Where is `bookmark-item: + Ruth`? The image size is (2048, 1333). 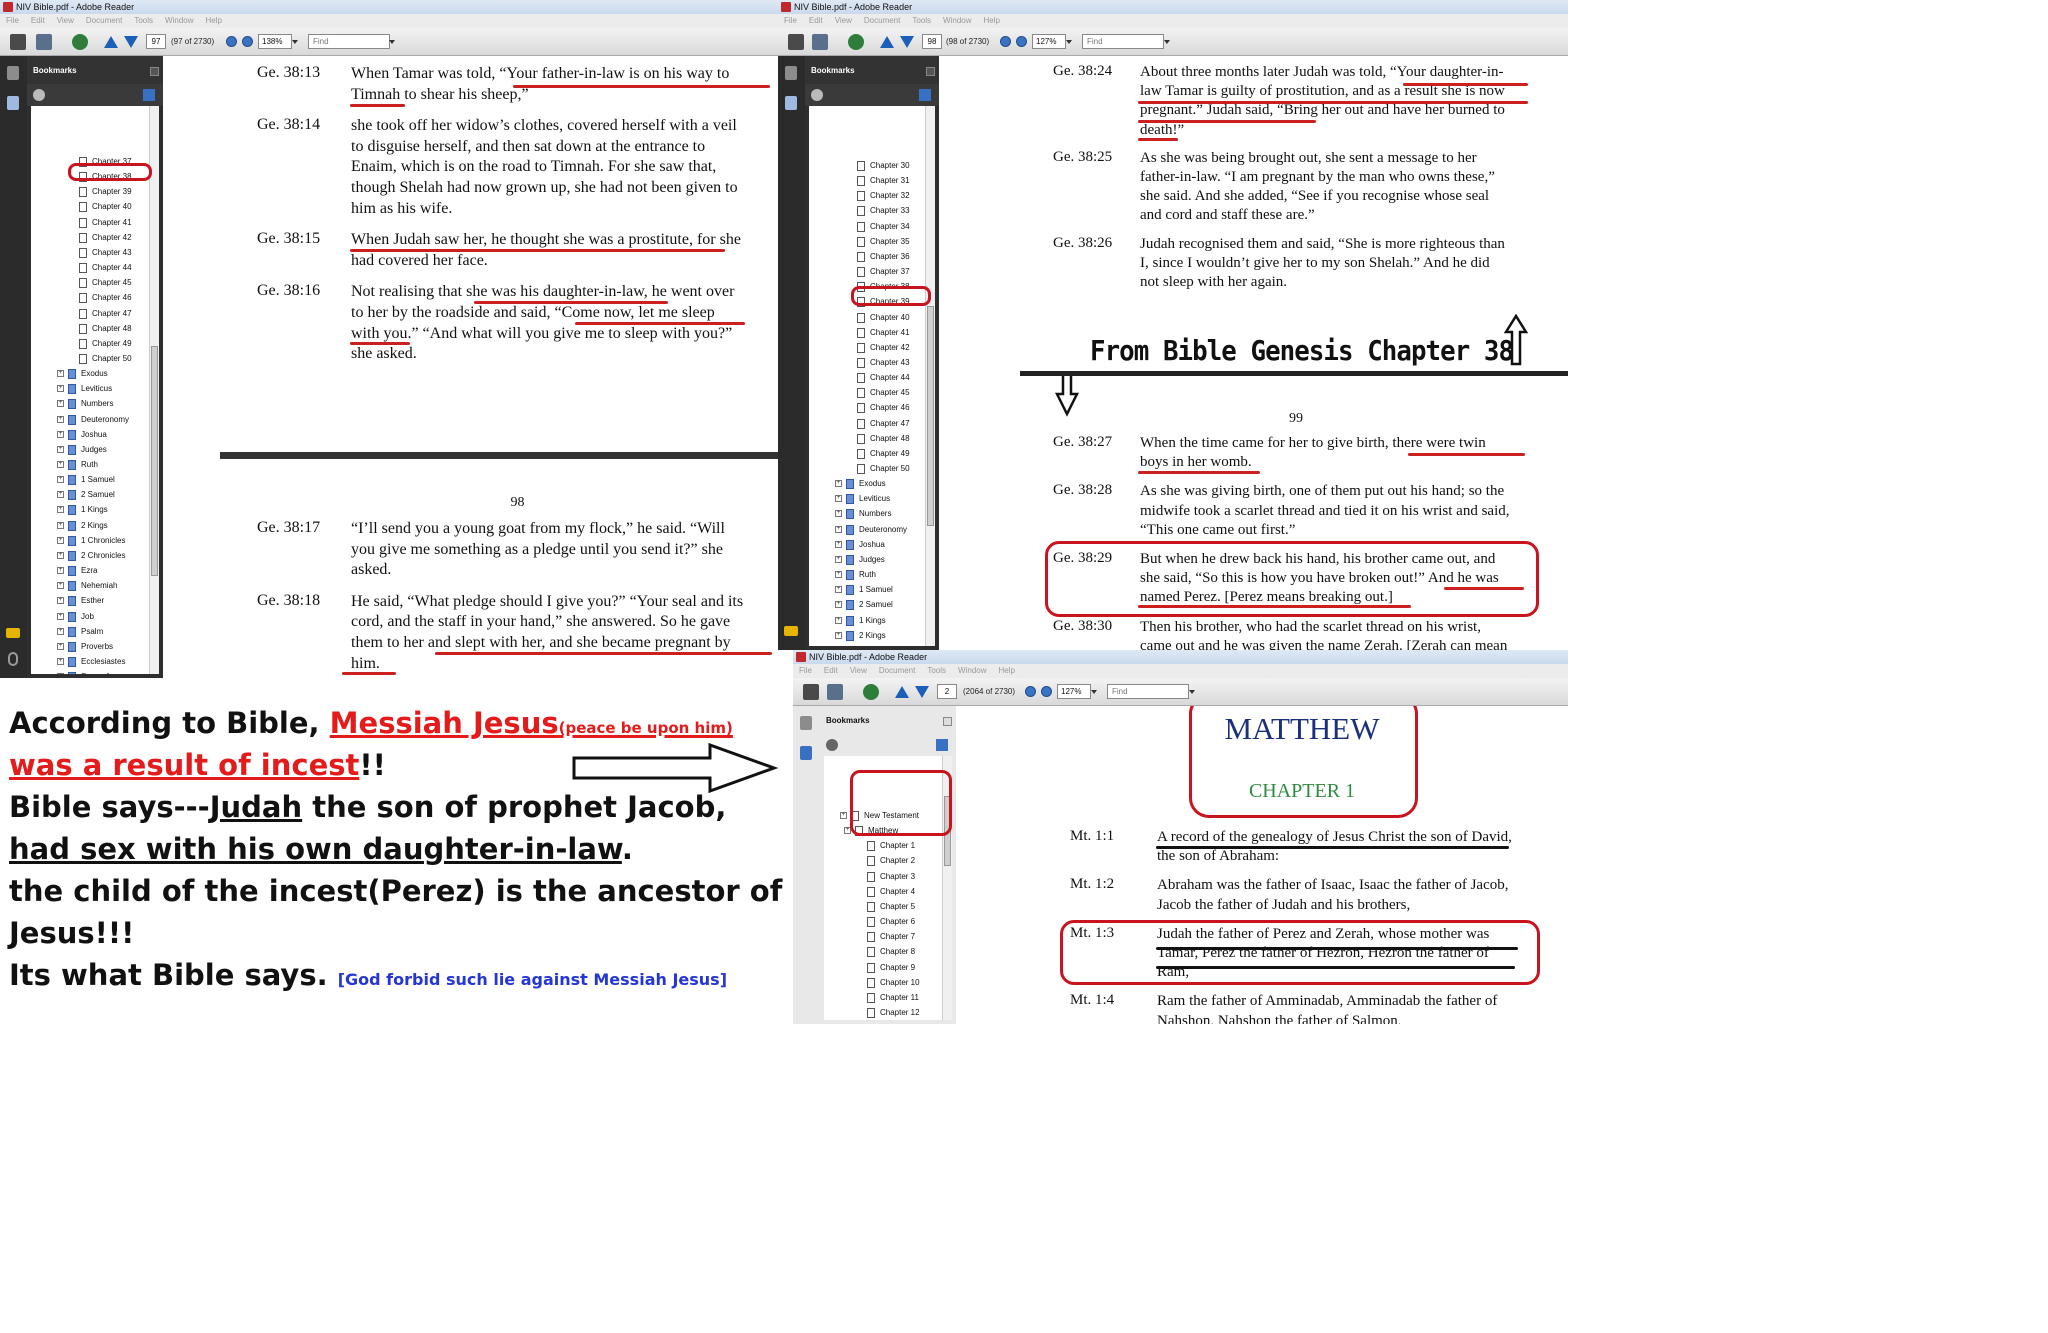
bookmark-item: + Ruth is located at coordinates (866, 574).